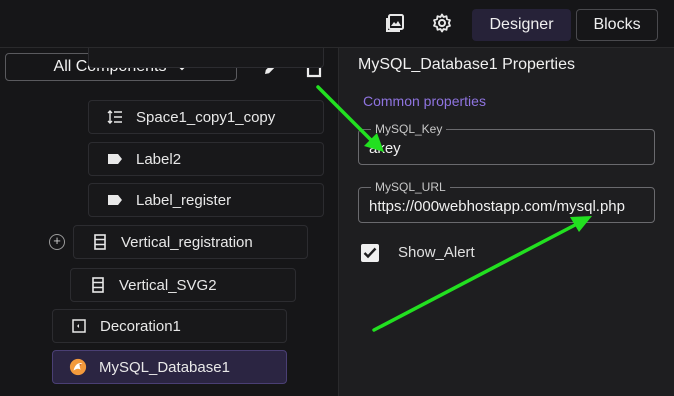 The width and height of the screenshot is (674, 396). I want to click on tree-item-label: Vertical_registration, so click(187, 242).